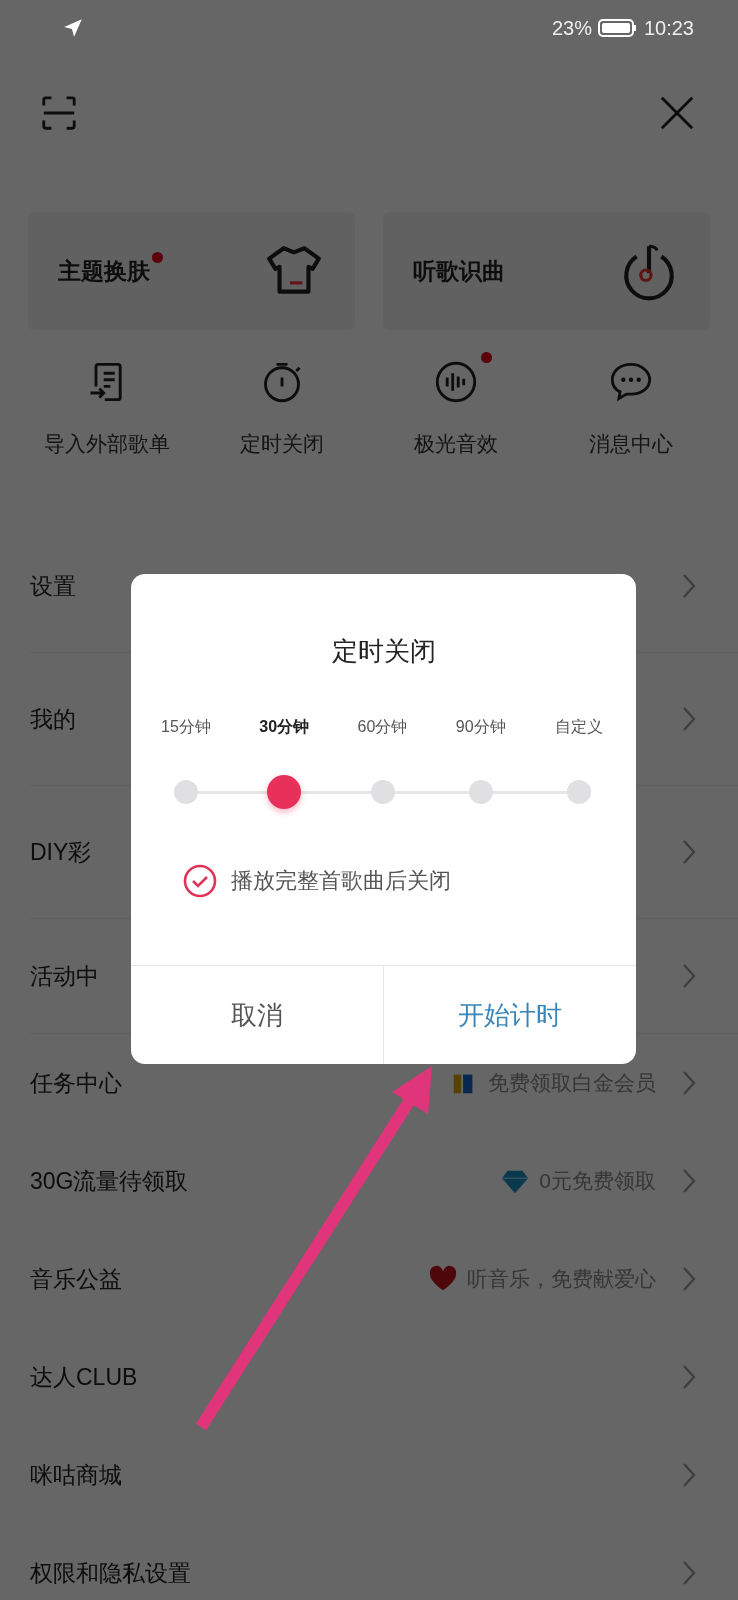  What do you see at coordinates (571, 28) in the screenshot?
I see `battery-percent: 23%` at bounding box center [571, 28].